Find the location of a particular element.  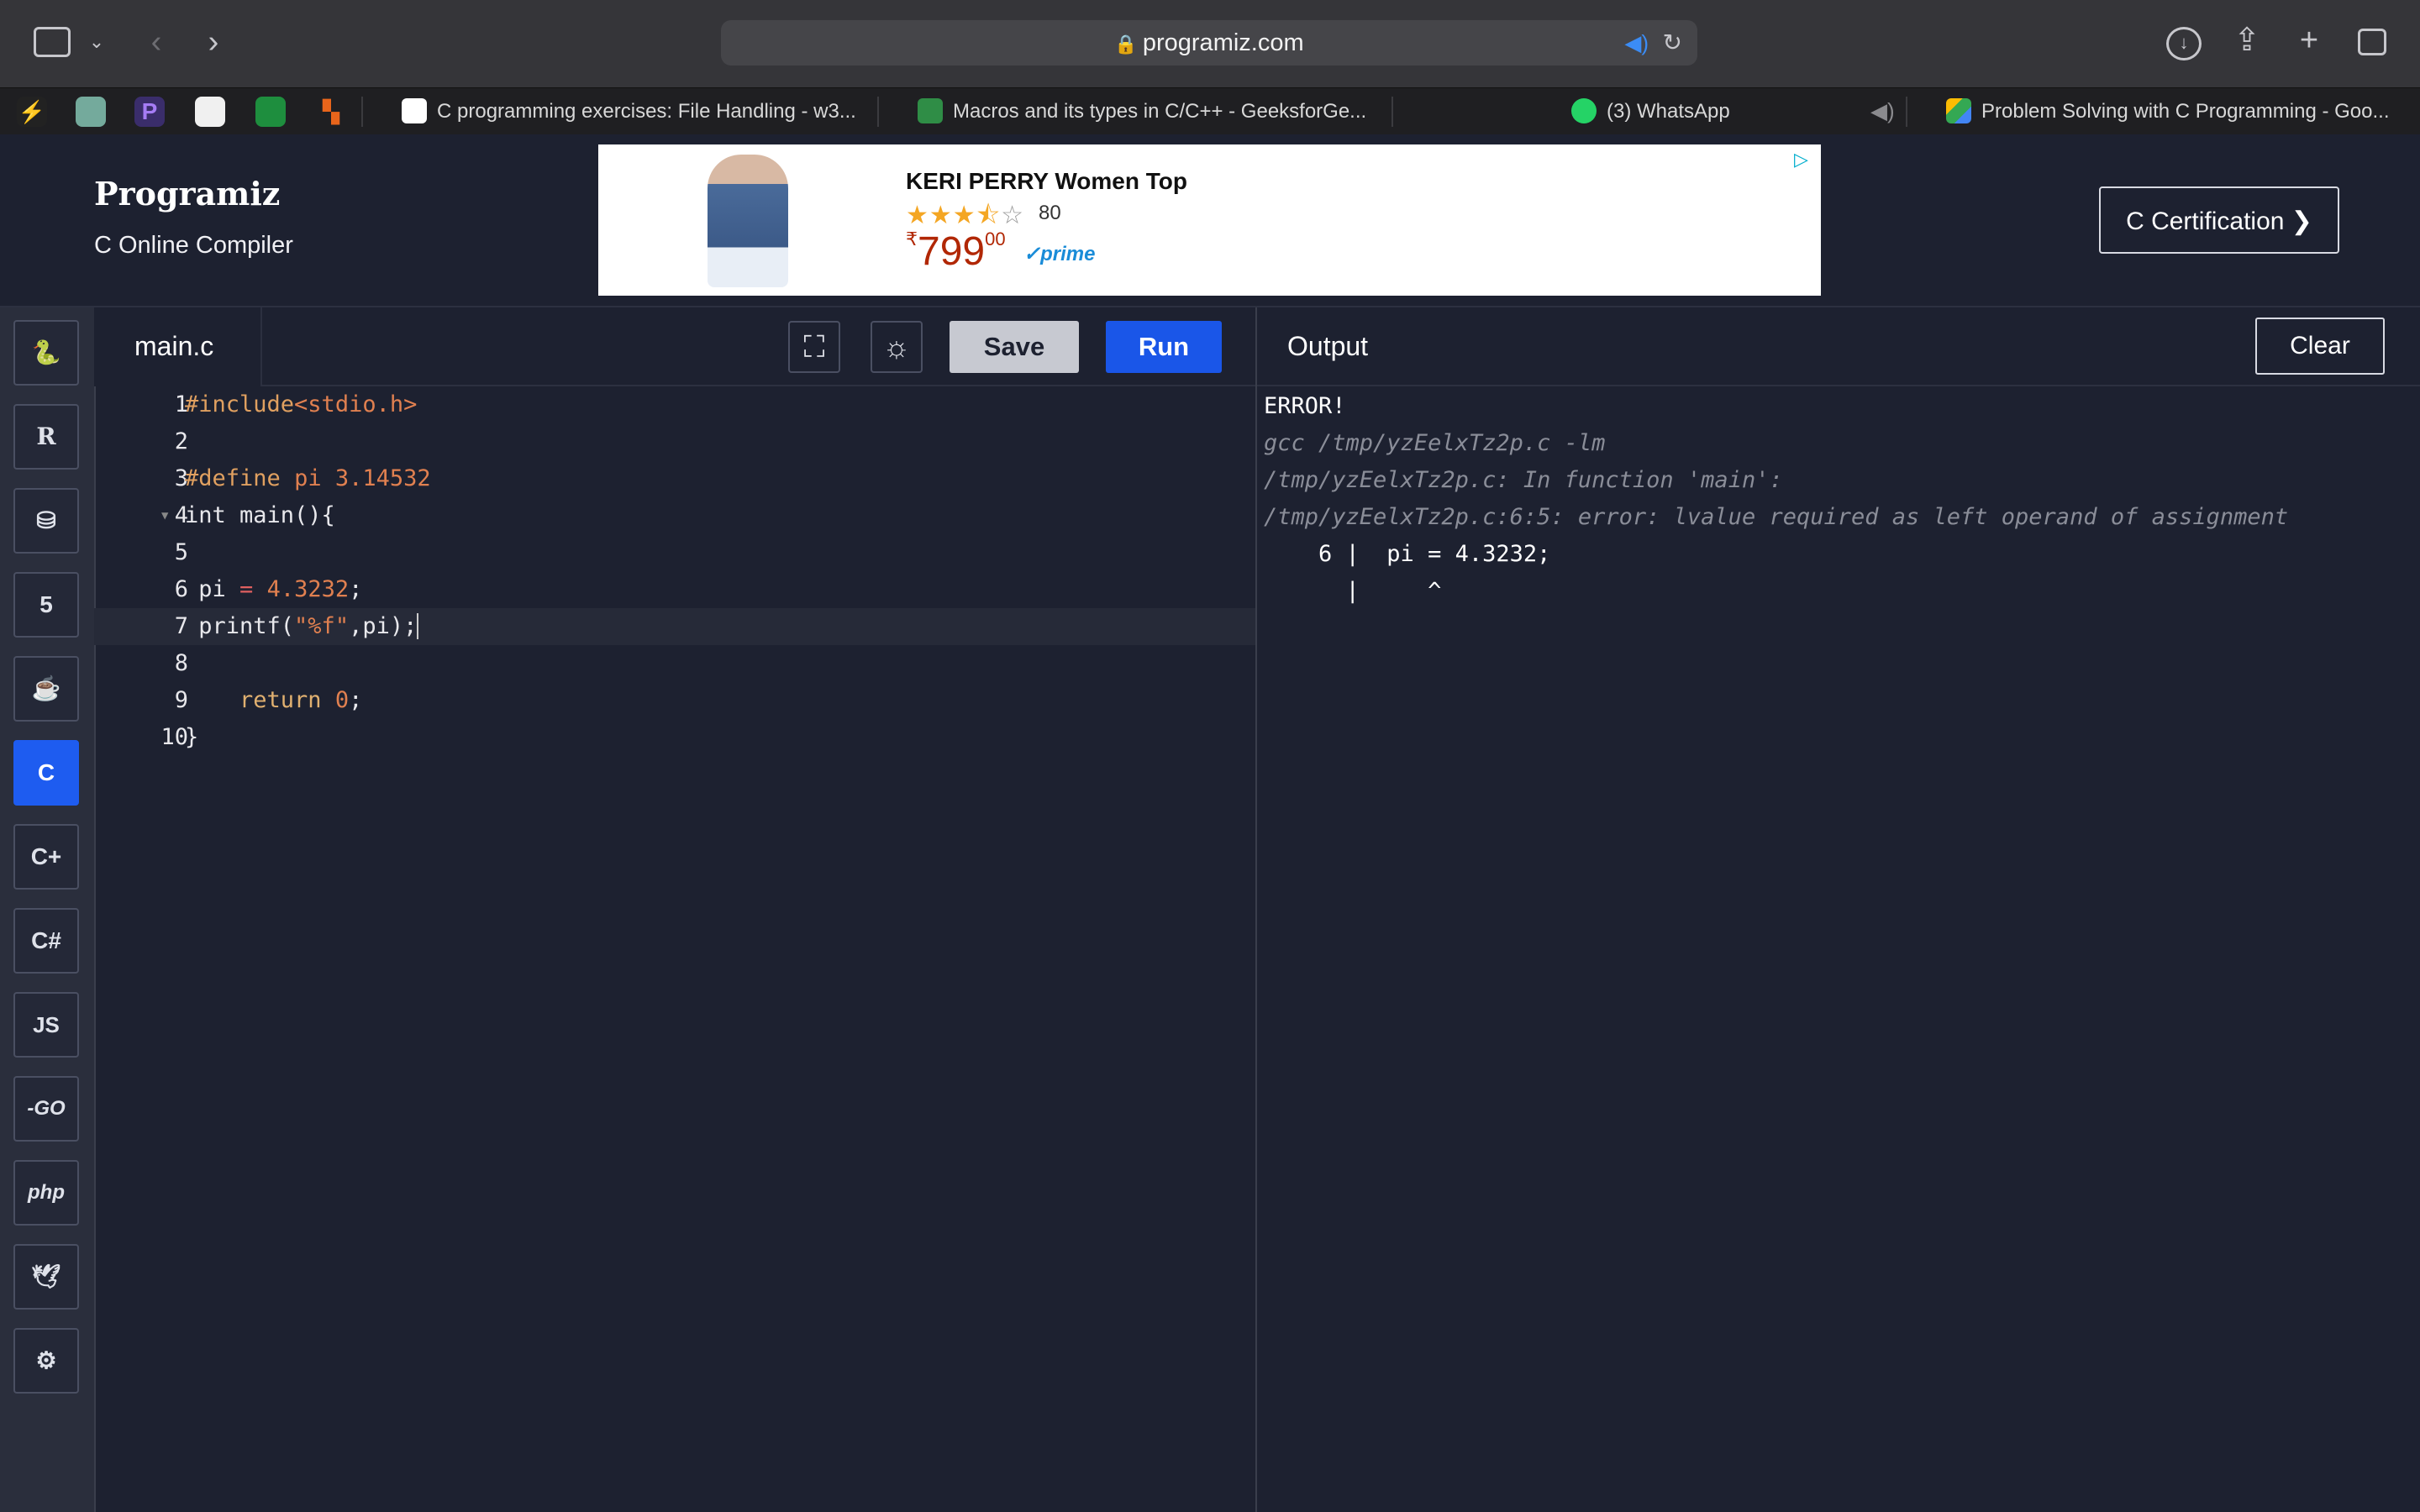

c-language-icon: C is located at coordinates (46, 773).